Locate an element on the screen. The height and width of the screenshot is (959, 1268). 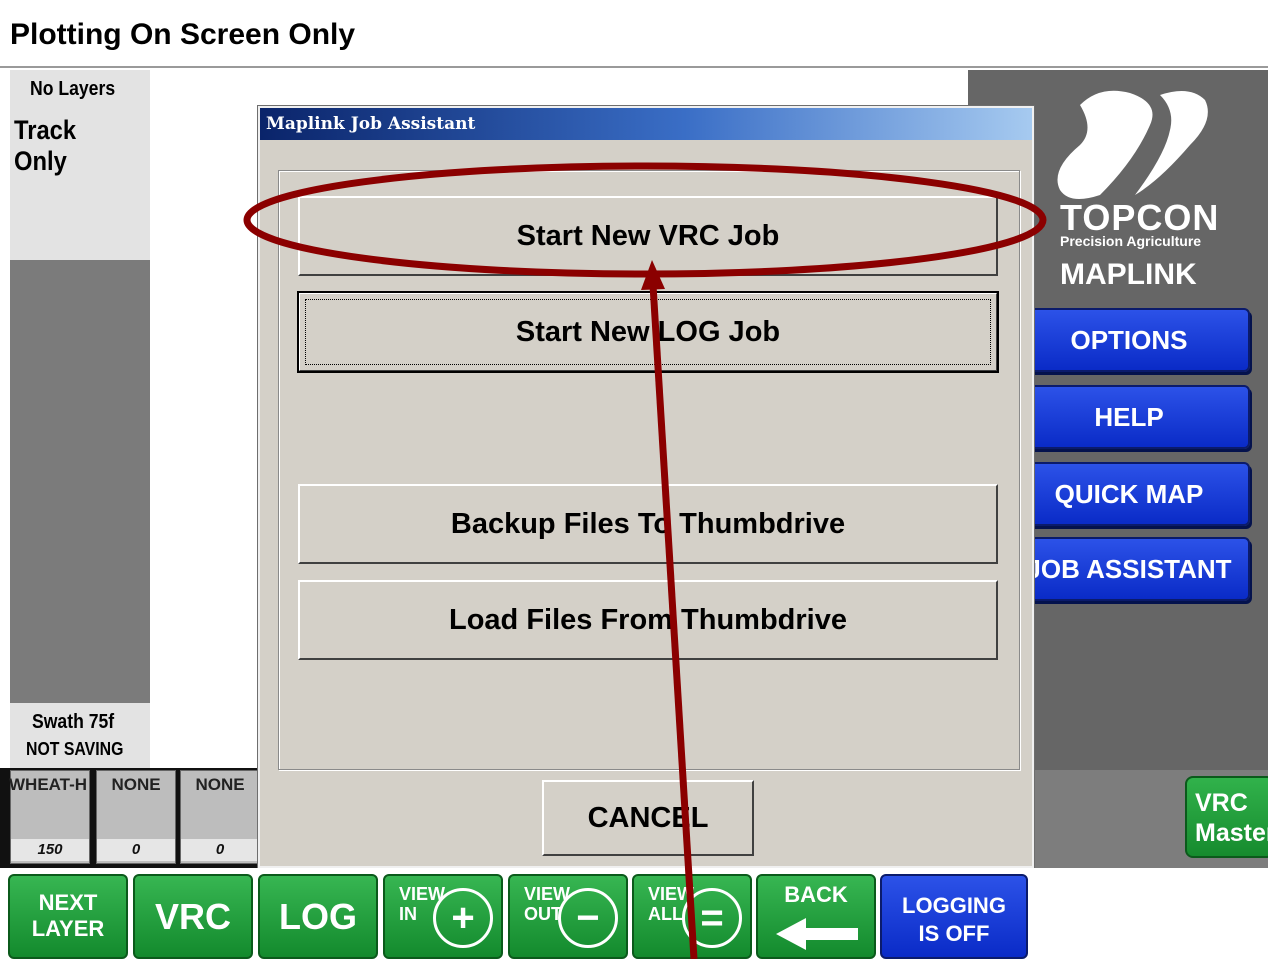
swath-label: Swath 75f is located at coordinates (73, 722).